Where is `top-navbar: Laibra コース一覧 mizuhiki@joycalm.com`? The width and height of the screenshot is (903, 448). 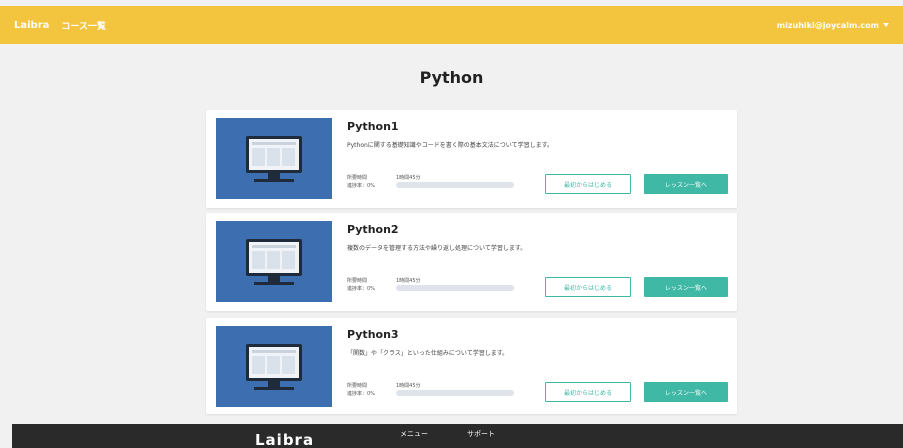
top-navbar: Laibra コース一覧 mizuhiki@joycalm.com is located at coordinates (451, 25).